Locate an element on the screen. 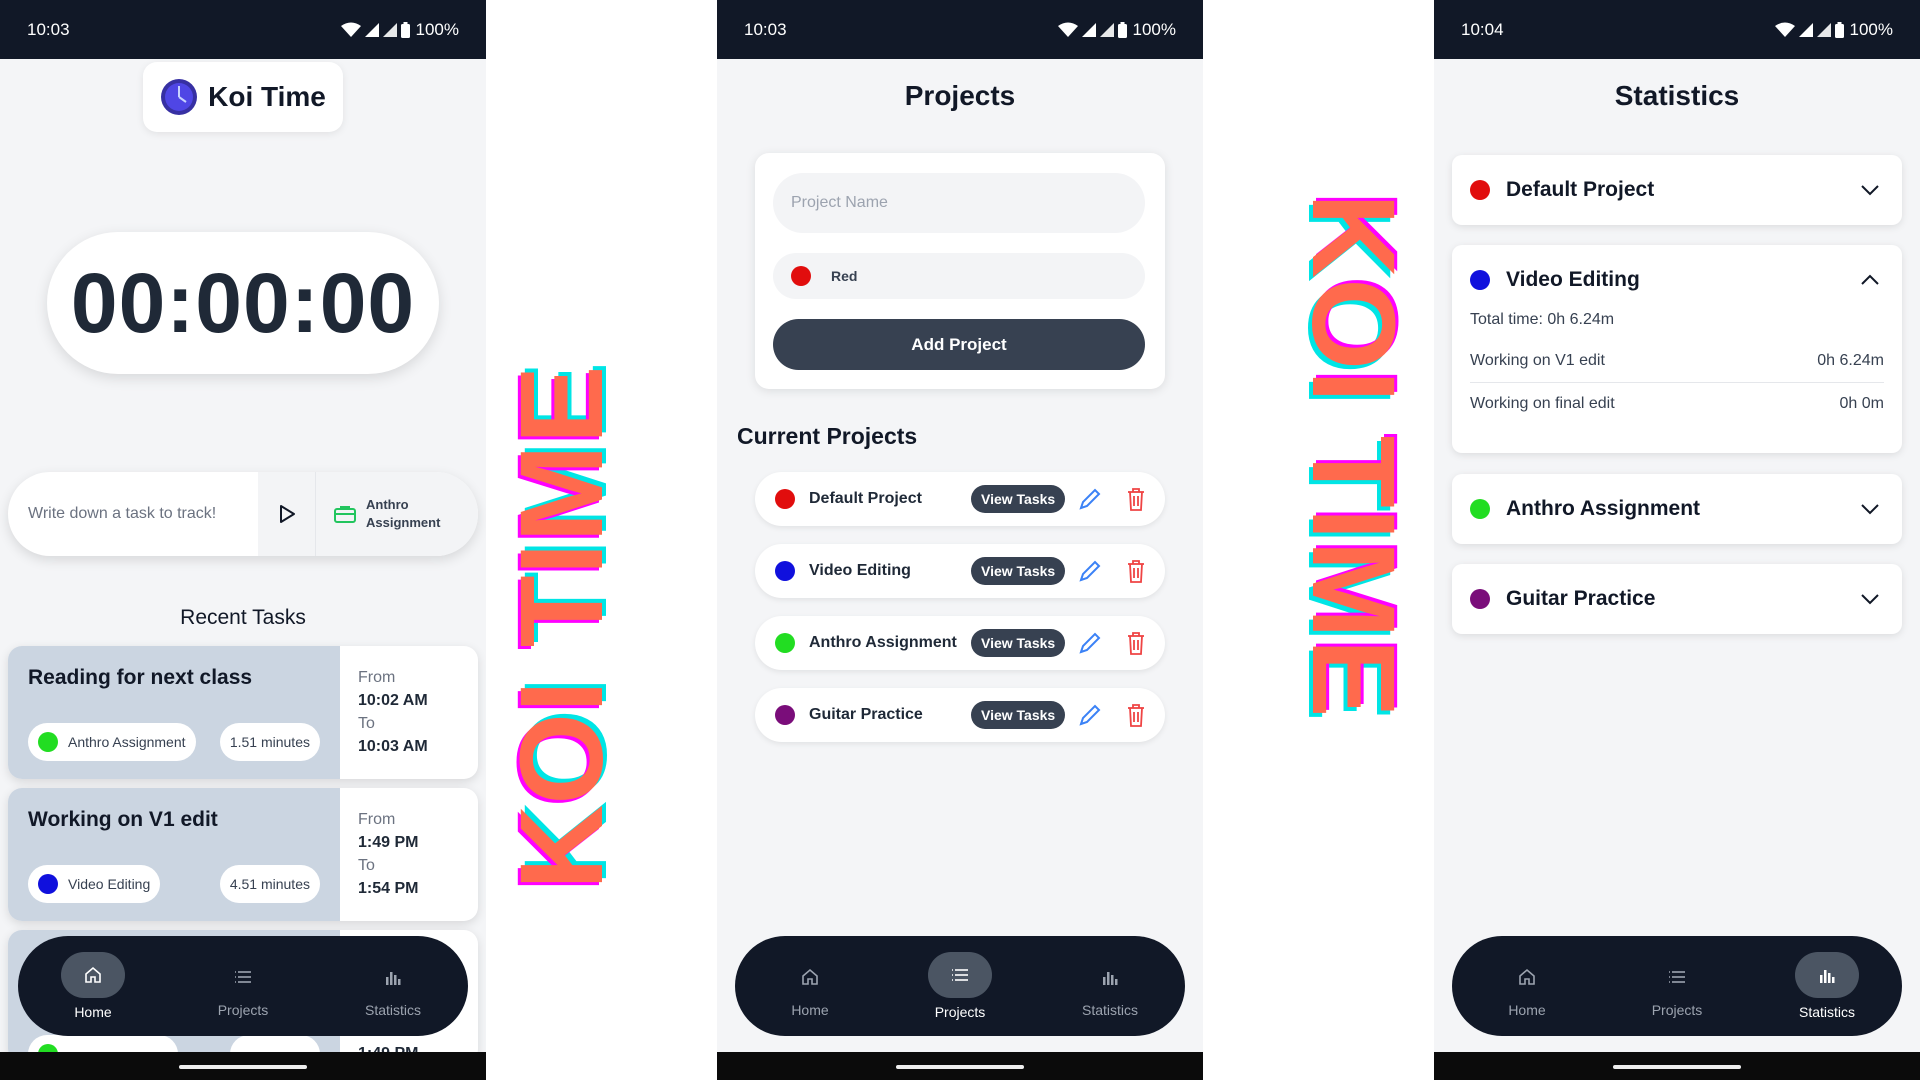 The image size is (1920, 1080). wifi-icon is located at coordinates (1784, 29).